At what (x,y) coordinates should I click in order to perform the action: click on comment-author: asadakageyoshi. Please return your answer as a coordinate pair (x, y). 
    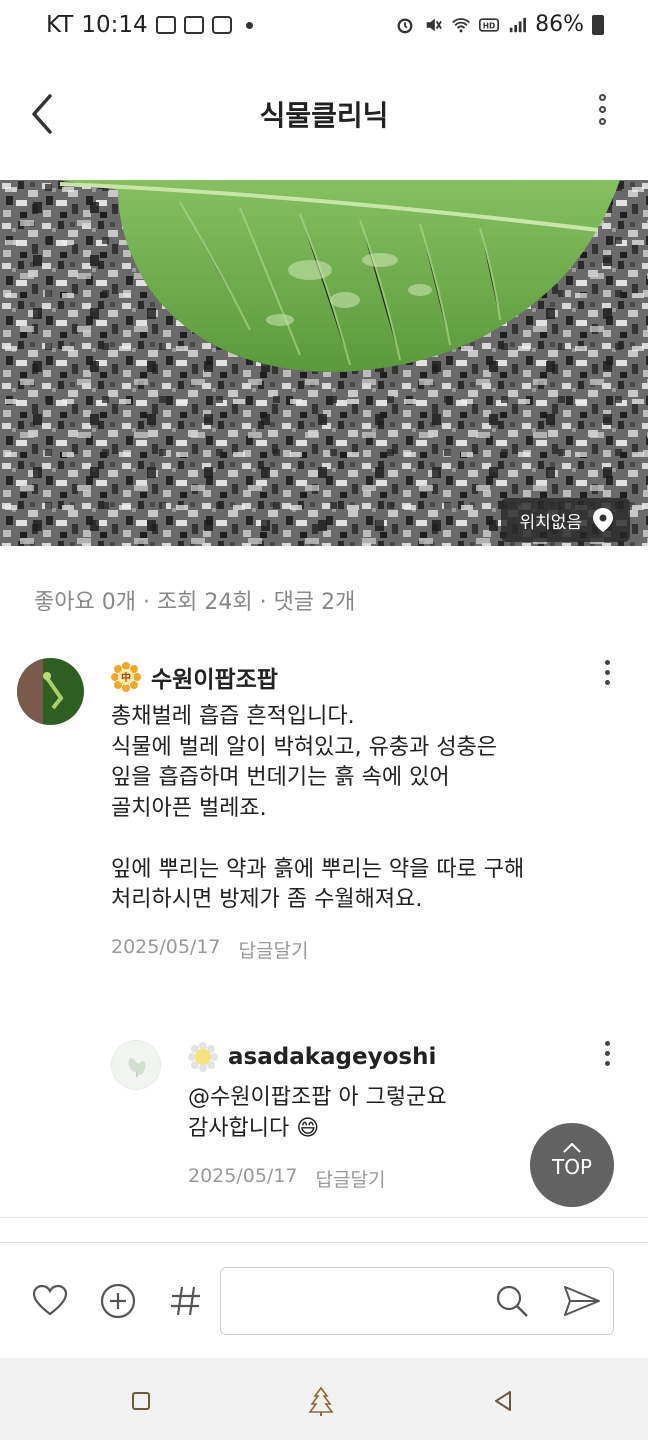
    Looking at the image, I should click on (312, 1057).